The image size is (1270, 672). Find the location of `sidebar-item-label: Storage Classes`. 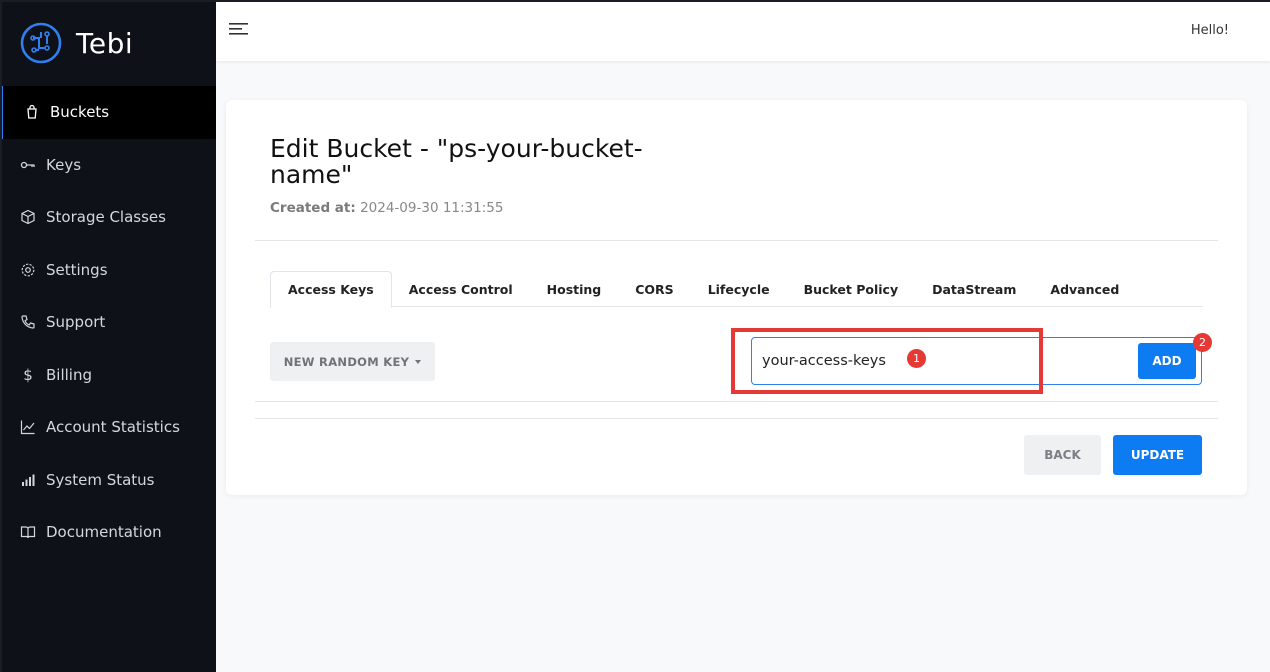

sidebar-item-label: Storage Classes is located at coordinates (106, 217).